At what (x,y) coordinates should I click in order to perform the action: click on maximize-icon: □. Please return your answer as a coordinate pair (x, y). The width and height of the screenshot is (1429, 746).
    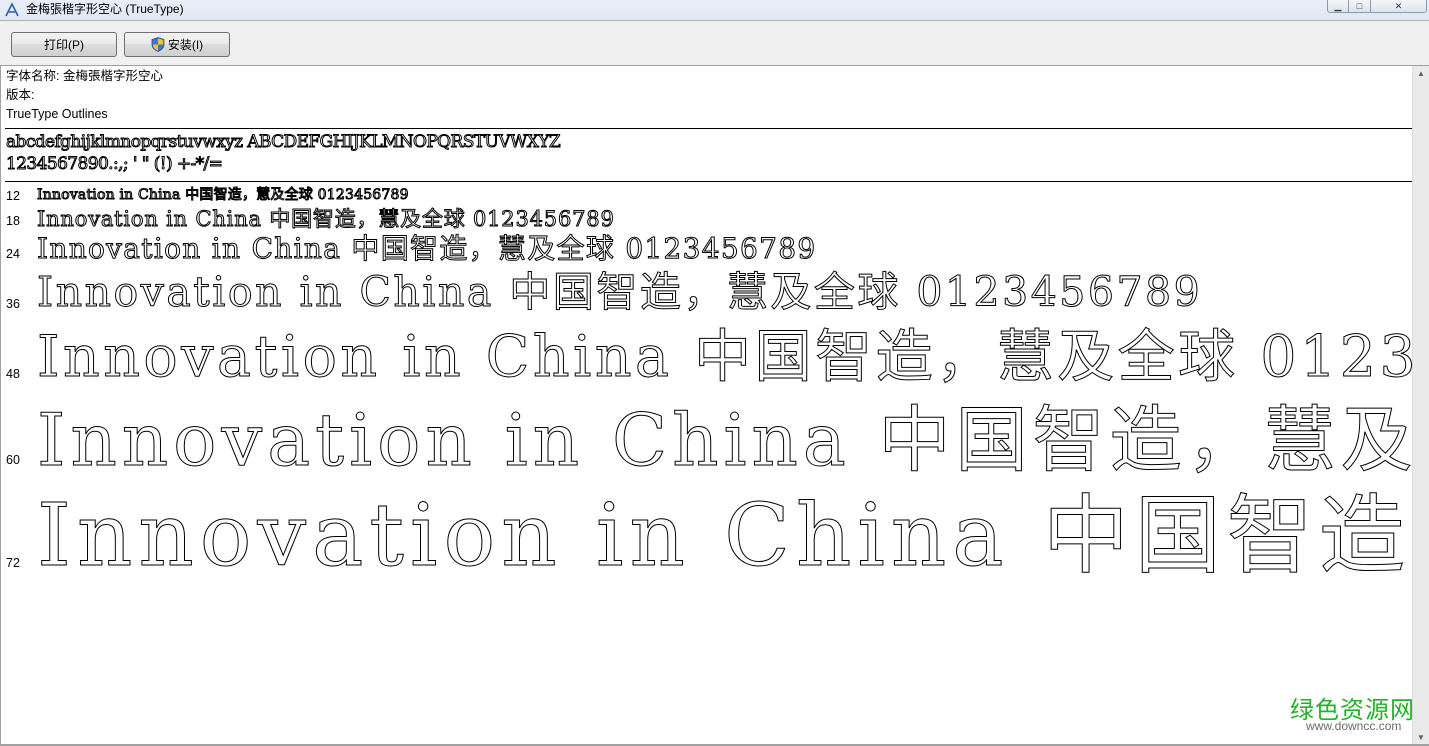
    Looking at the image, I should click on (1359, 6).